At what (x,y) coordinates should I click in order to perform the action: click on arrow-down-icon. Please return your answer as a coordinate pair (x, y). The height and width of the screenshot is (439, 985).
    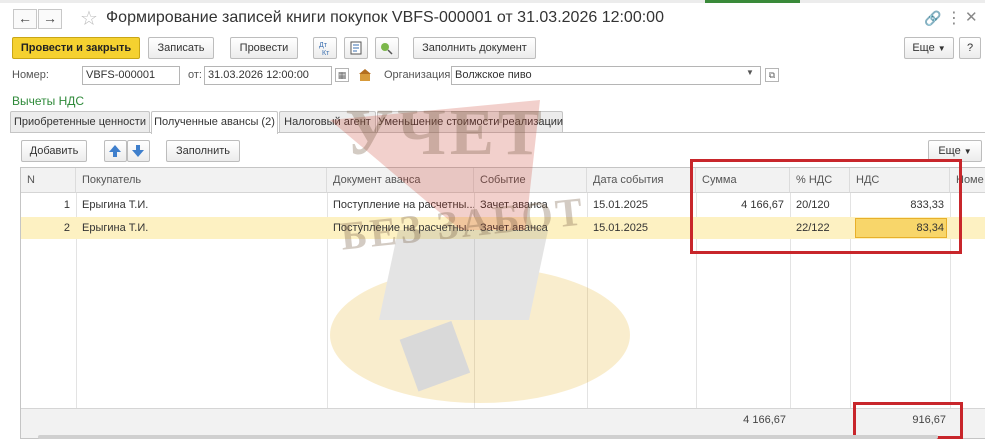
    Looking at the image, I should click on (138, 151).